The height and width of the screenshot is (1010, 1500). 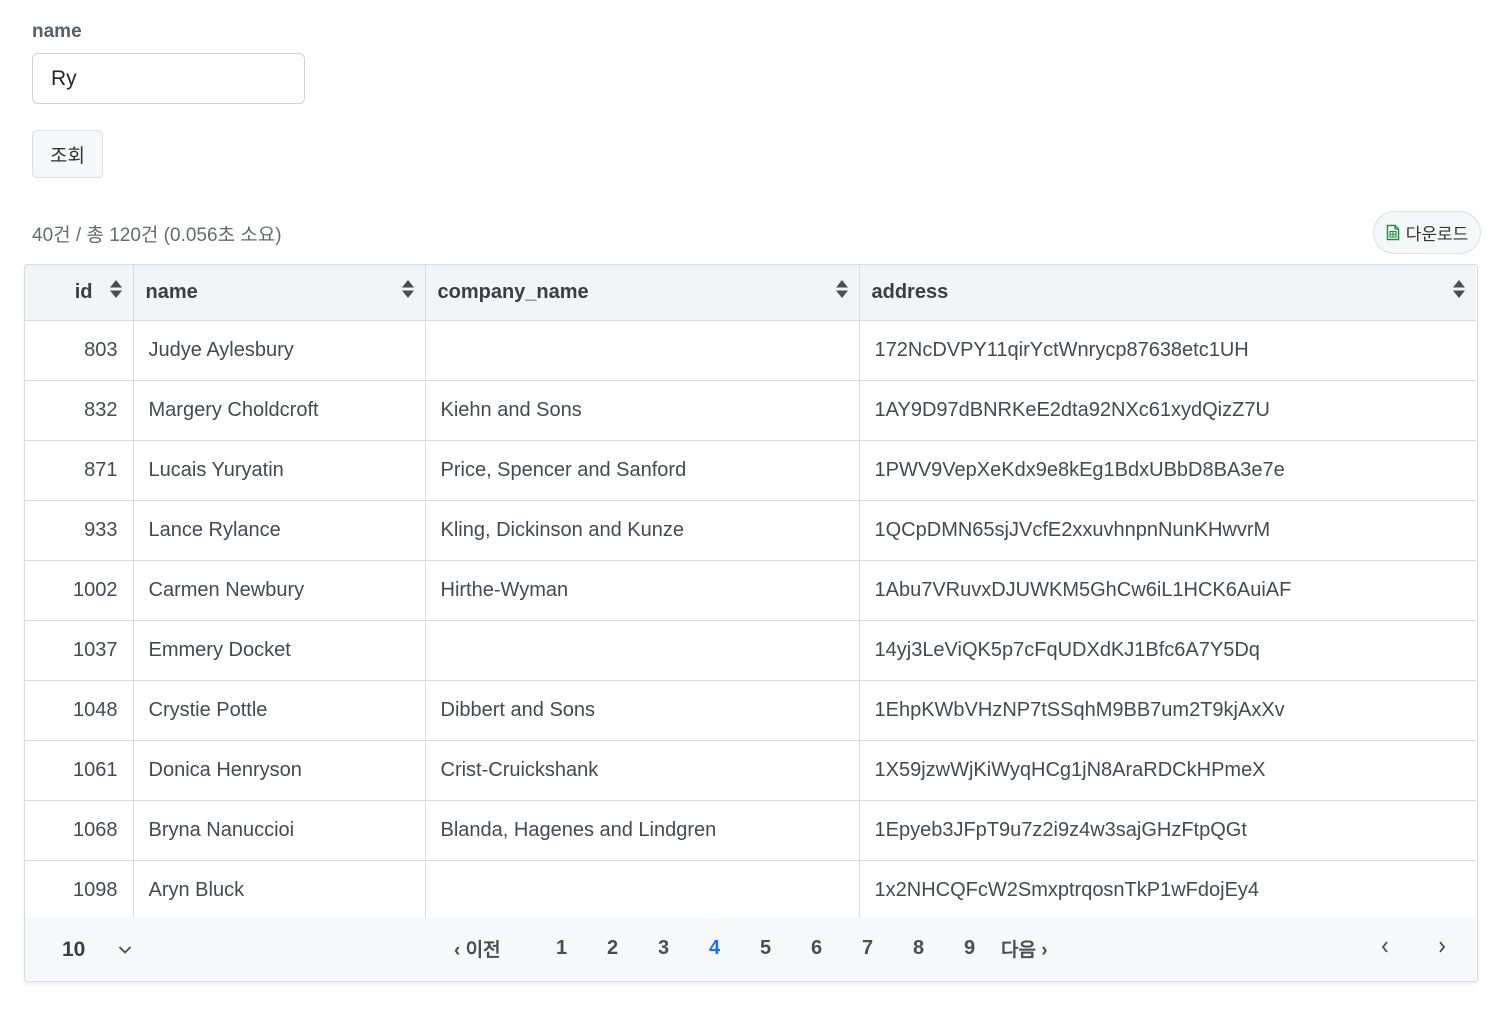 I want to click on cell-name: Lance Rylance, so click(x=279, y=530).